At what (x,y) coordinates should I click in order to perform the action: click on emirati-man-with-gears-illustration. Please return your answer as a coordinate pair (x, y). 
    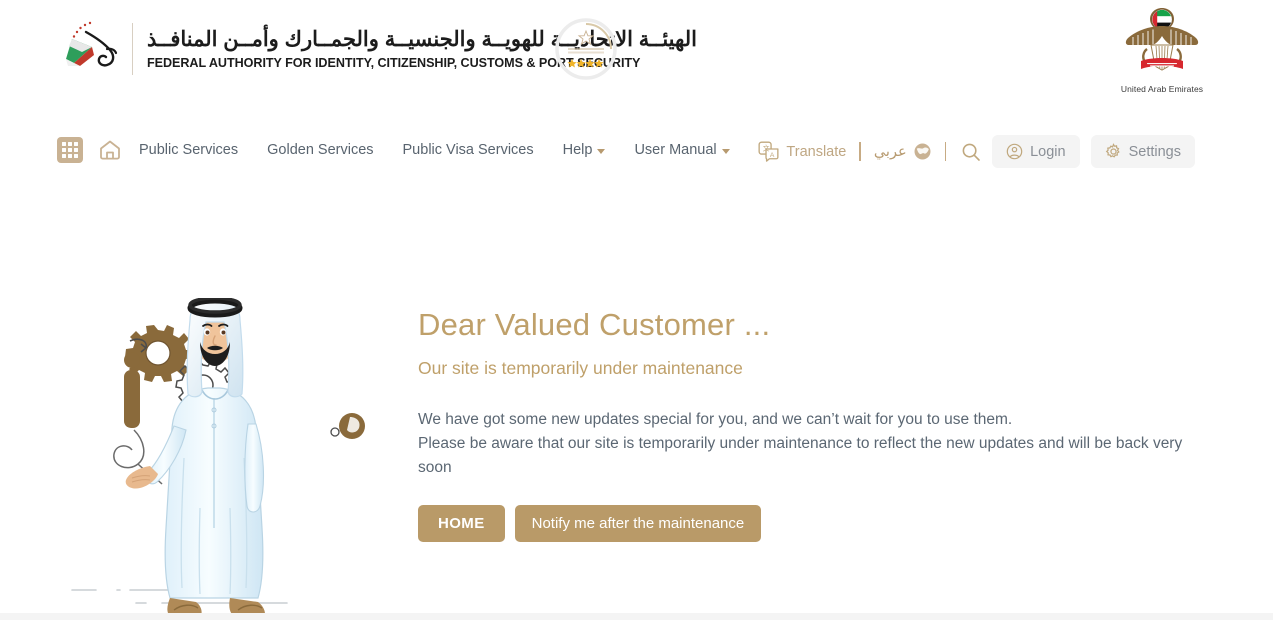
    Looking at the image, I should click on (218, 458).